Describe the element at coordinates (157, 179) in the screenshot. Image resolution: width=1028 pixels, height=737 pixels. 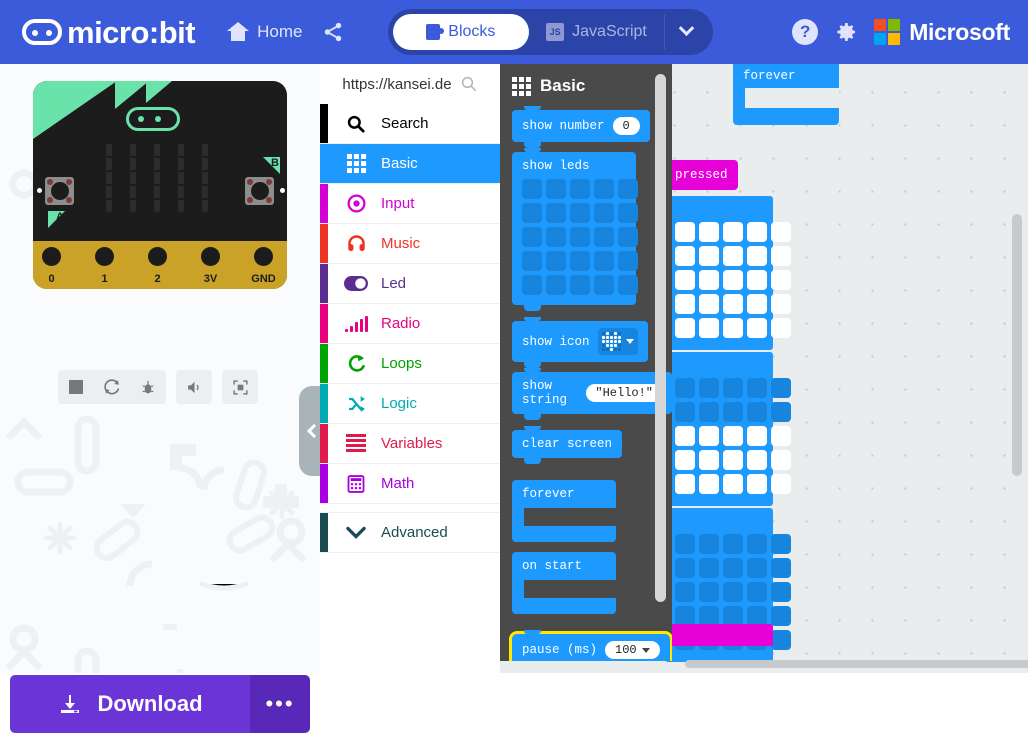
I see `simulator-led-matrix` at that location.